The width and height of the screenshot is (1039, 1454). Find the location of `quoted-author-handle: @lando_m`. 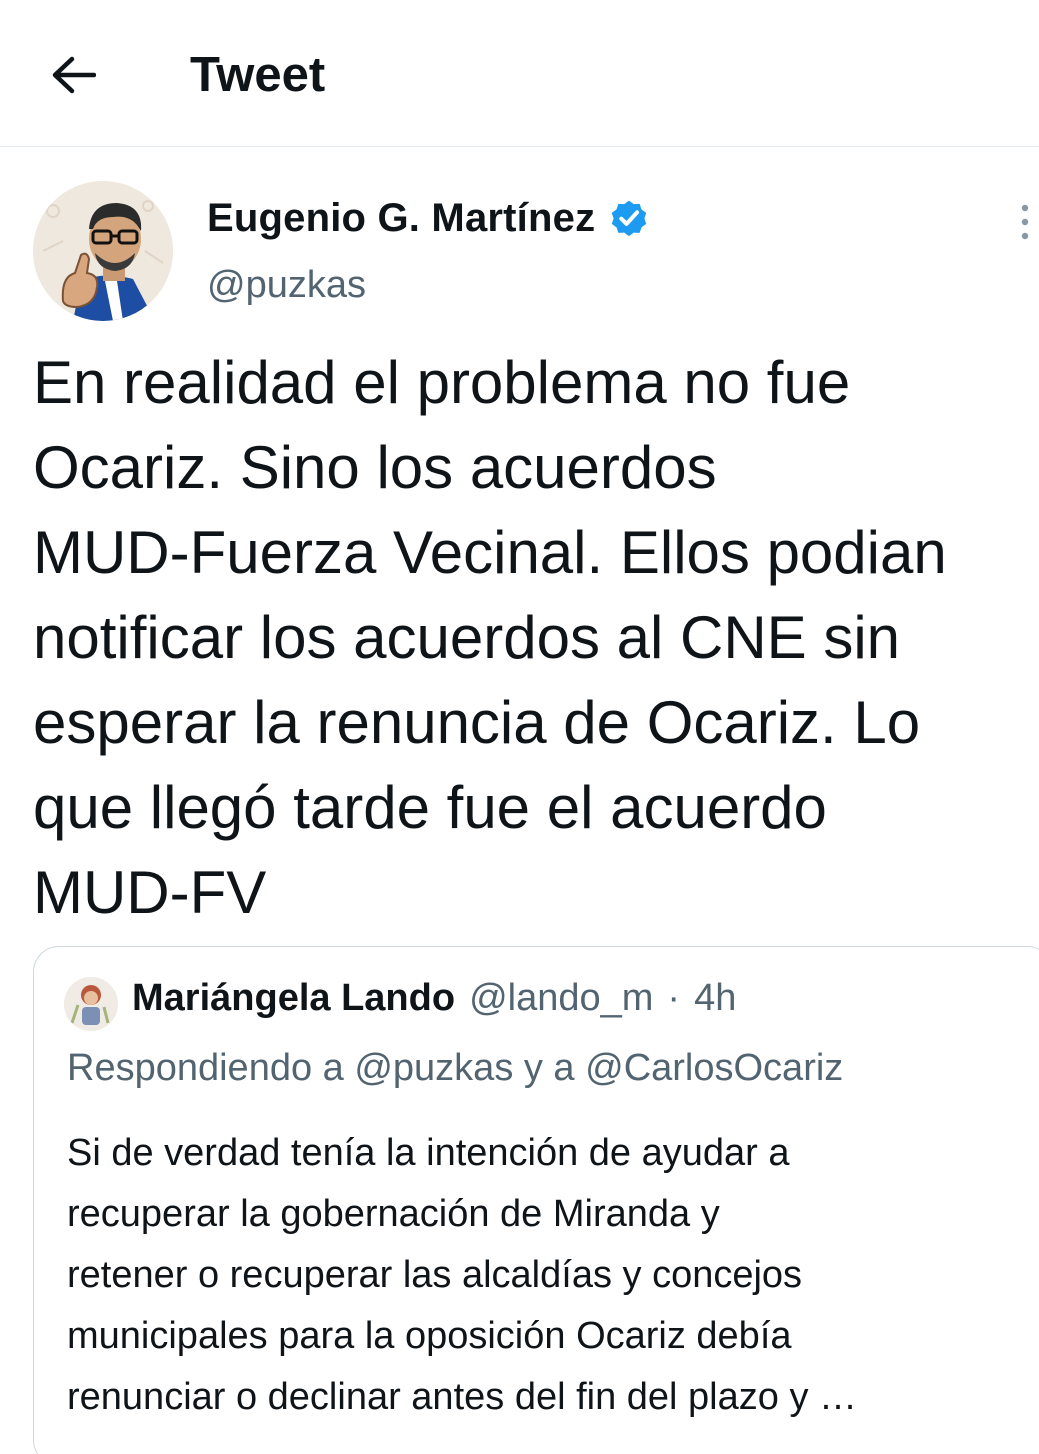

quoted-author-handle: @lando_m is located at coordinates (561, 998).